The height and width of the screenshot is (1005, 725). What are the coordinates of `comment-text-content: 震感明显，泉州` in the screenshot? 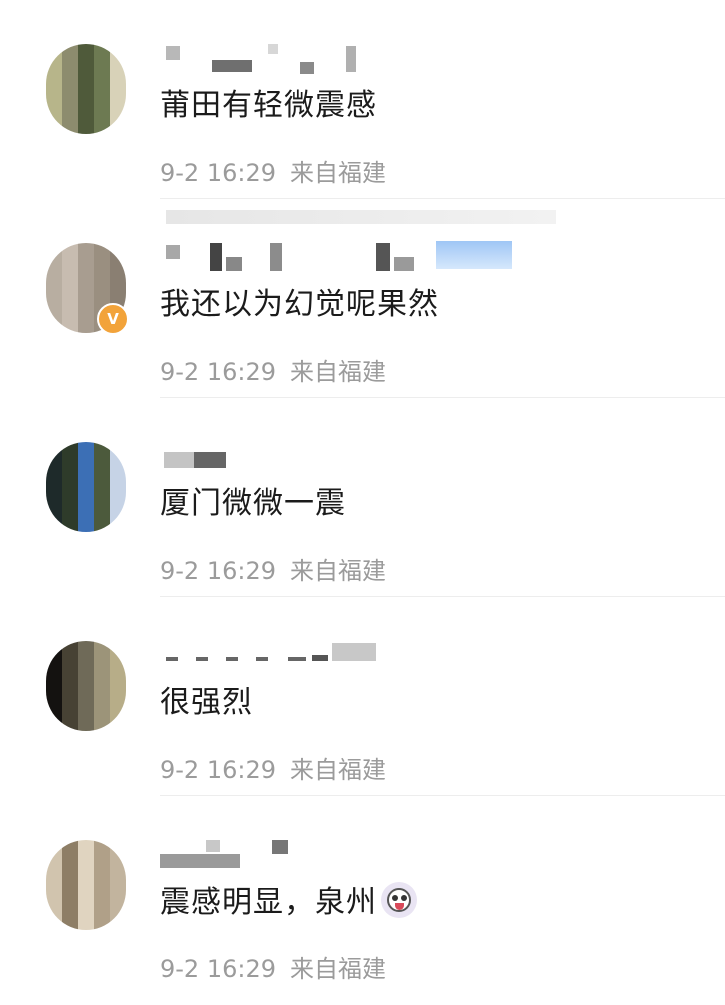 It's located at (268, 902).